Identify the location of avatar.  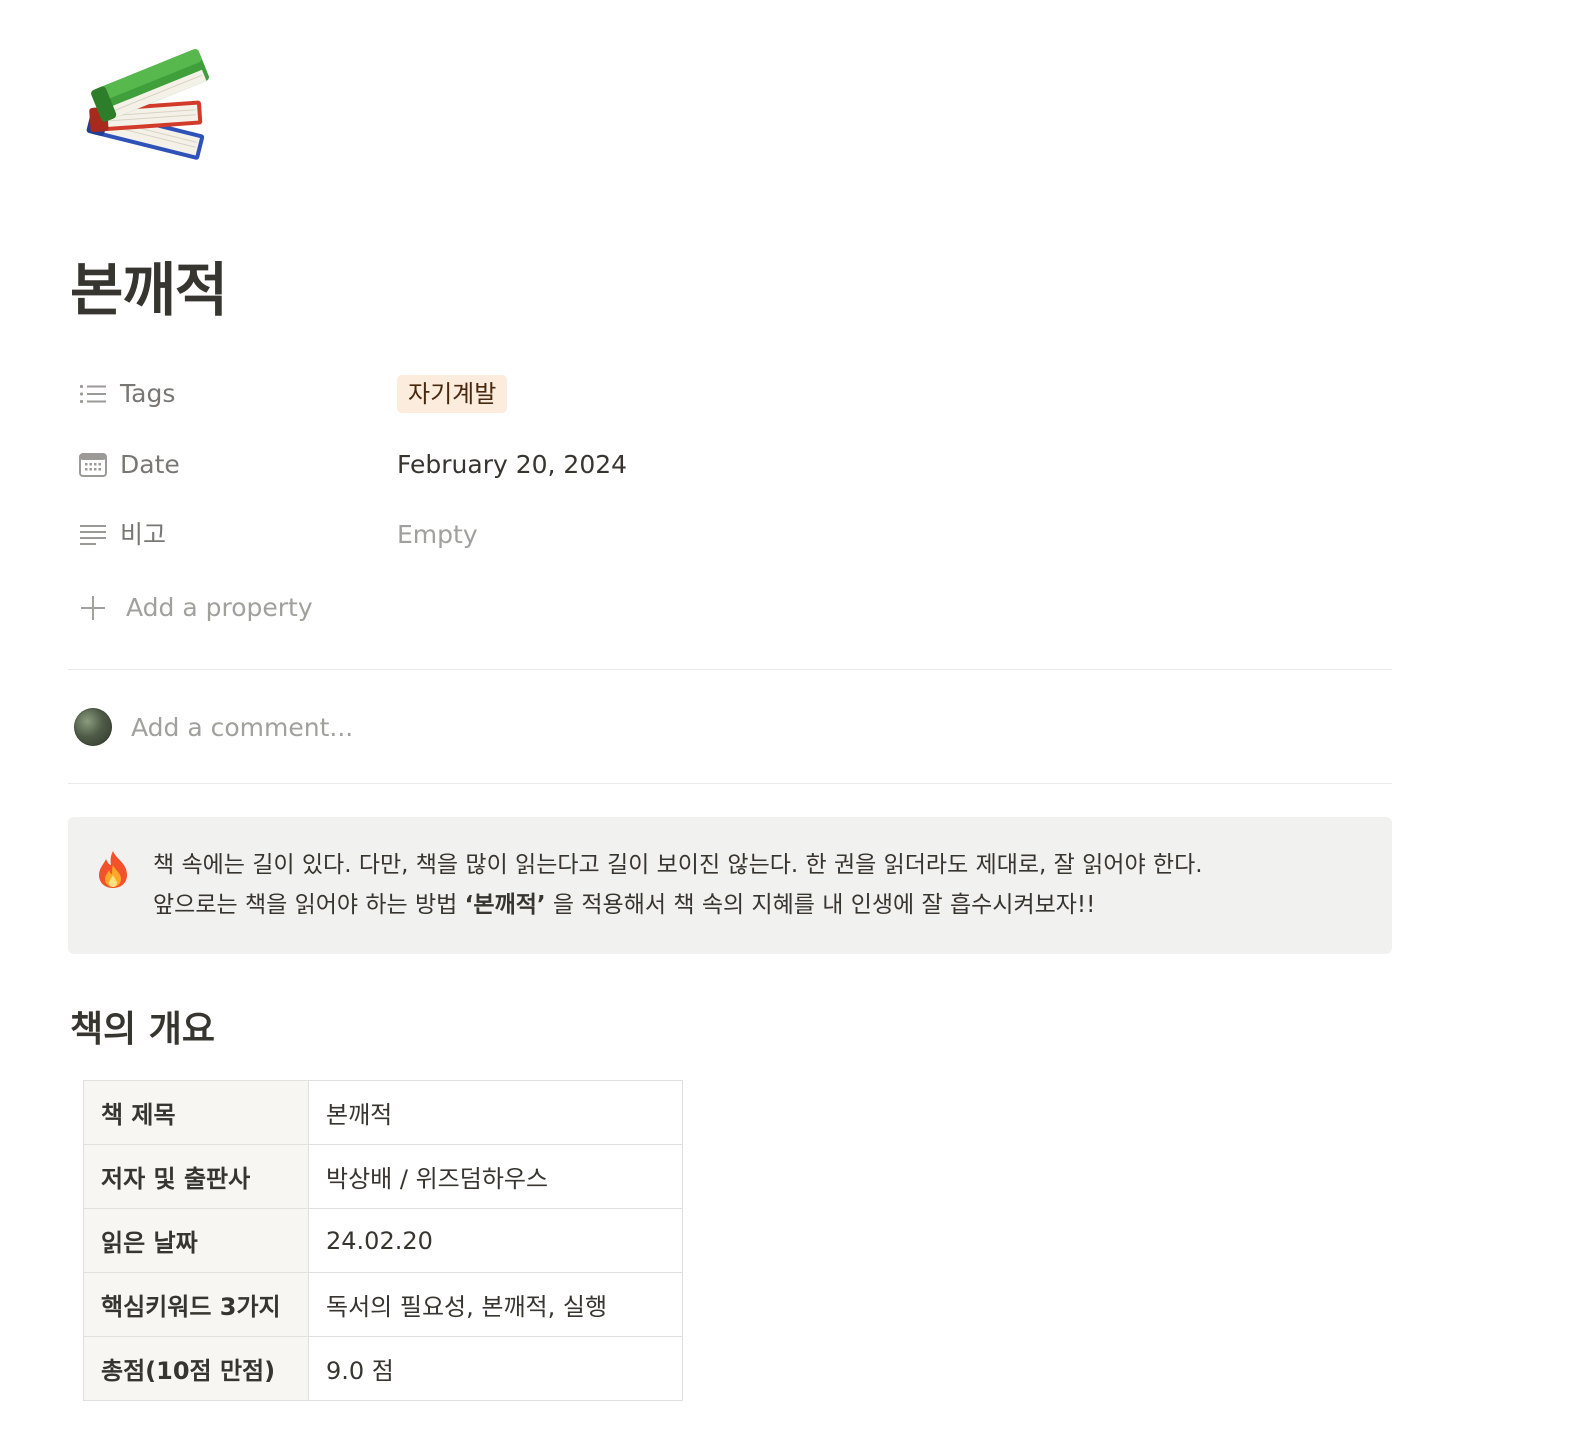
(93, 727).